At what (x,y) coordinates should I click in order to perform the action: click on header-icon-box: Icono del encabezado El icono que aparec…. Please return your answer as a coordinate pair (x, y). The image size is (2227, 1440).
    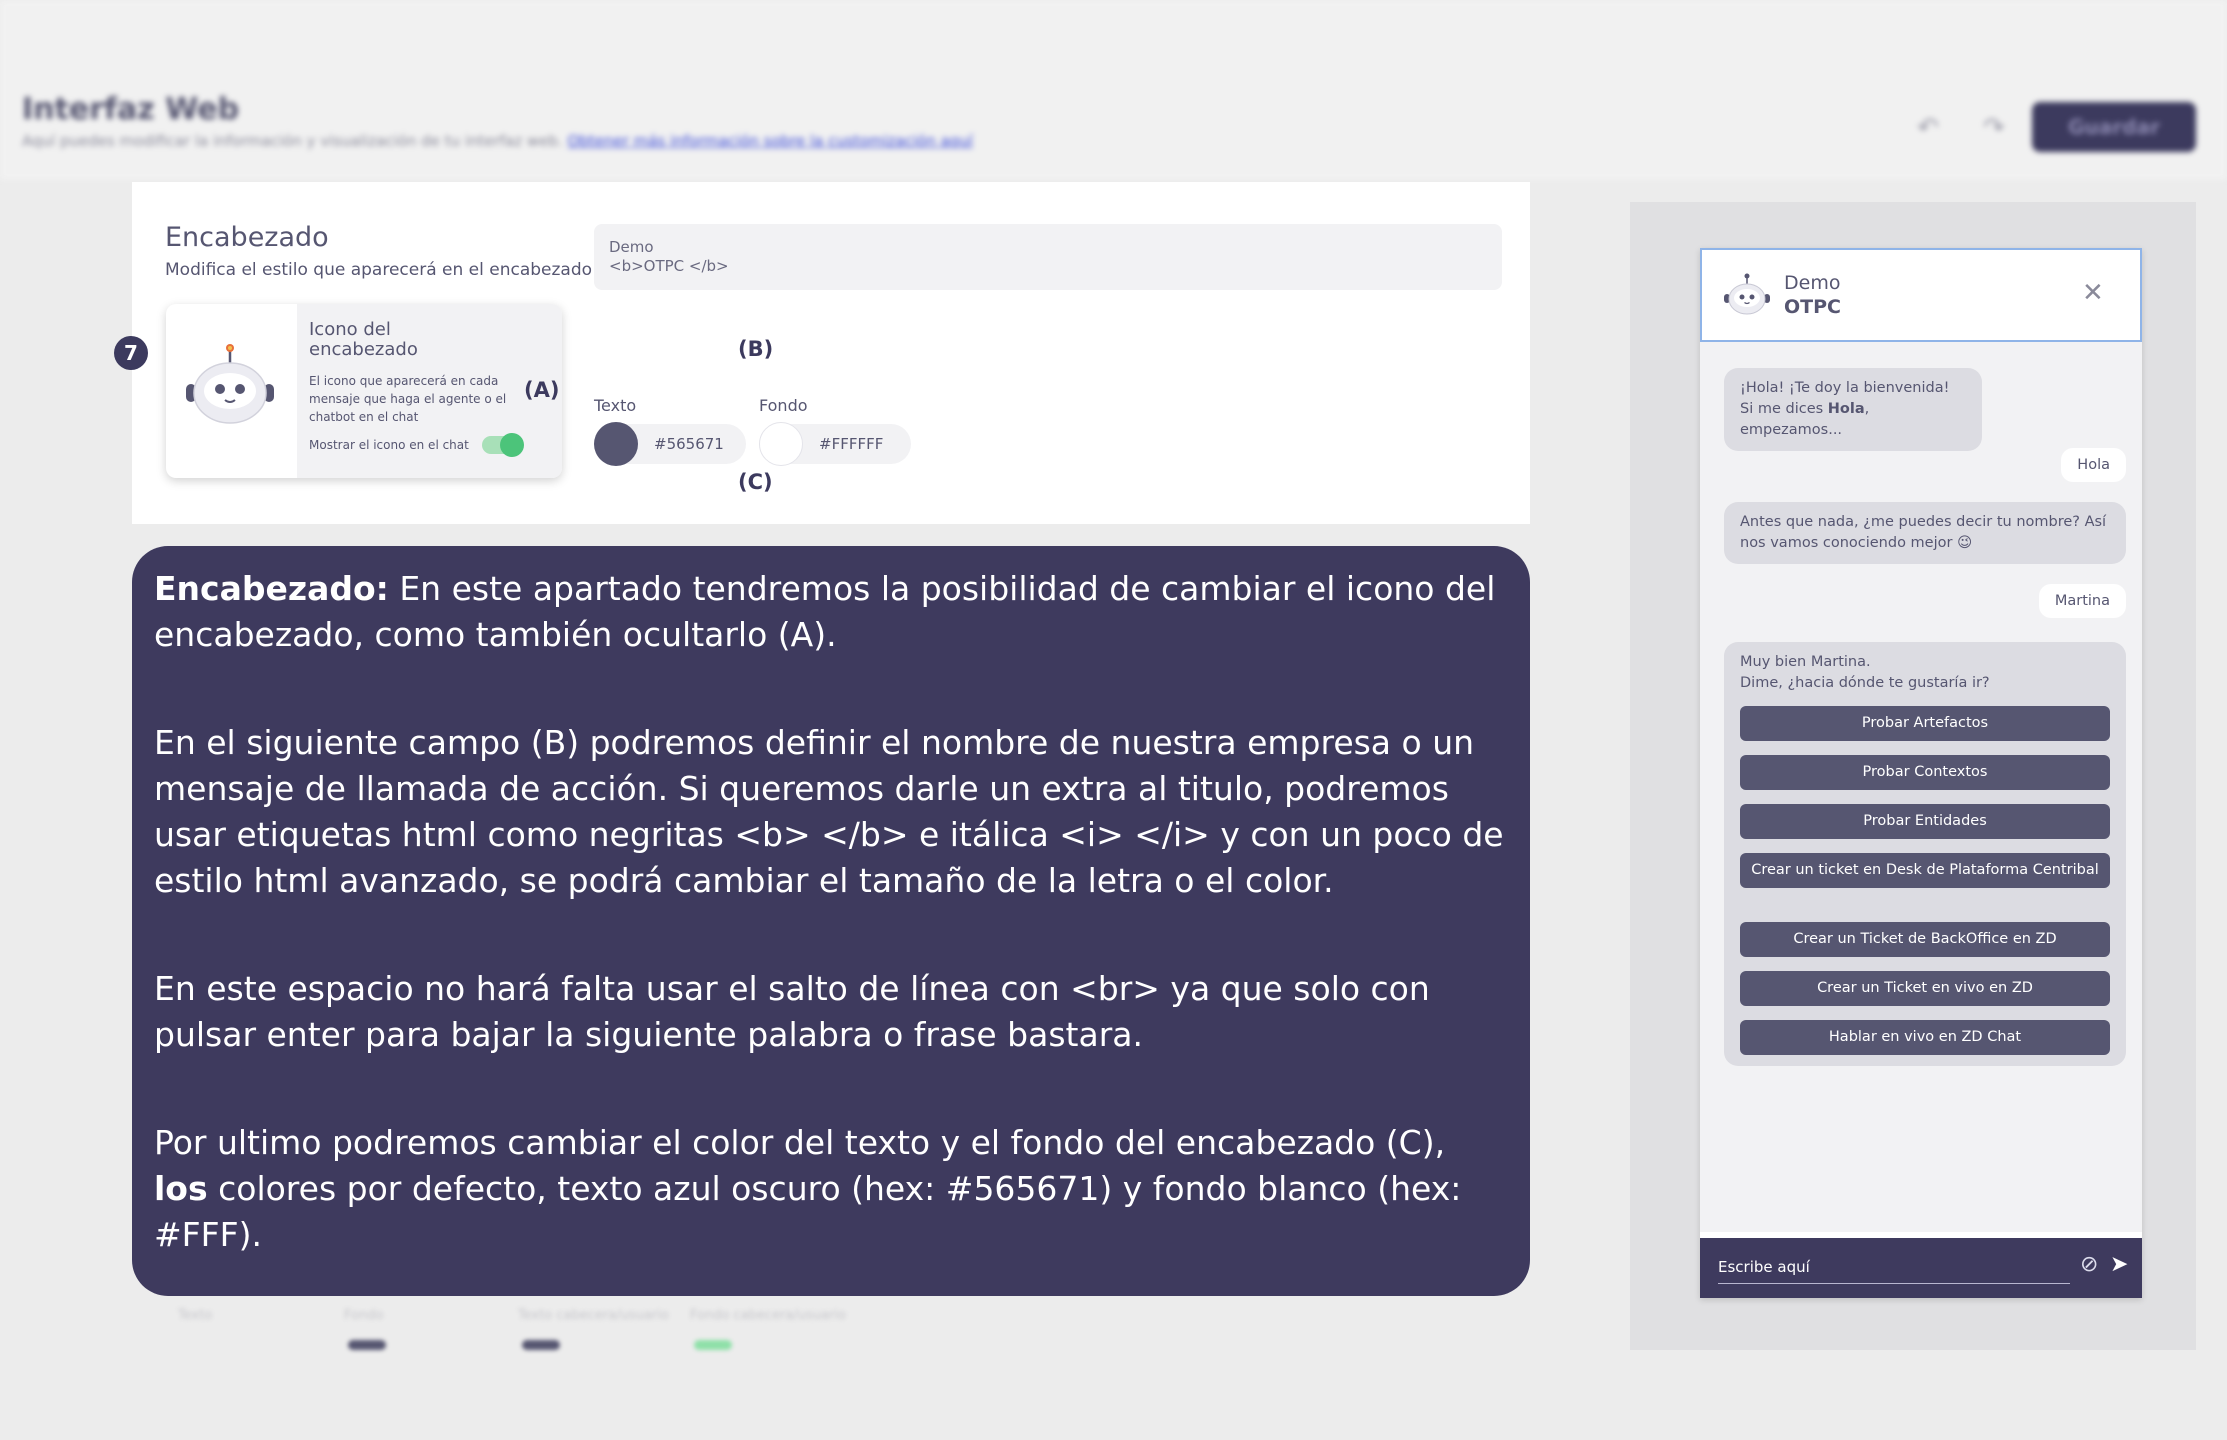
    Looking at the image, I should click on (364, 391).